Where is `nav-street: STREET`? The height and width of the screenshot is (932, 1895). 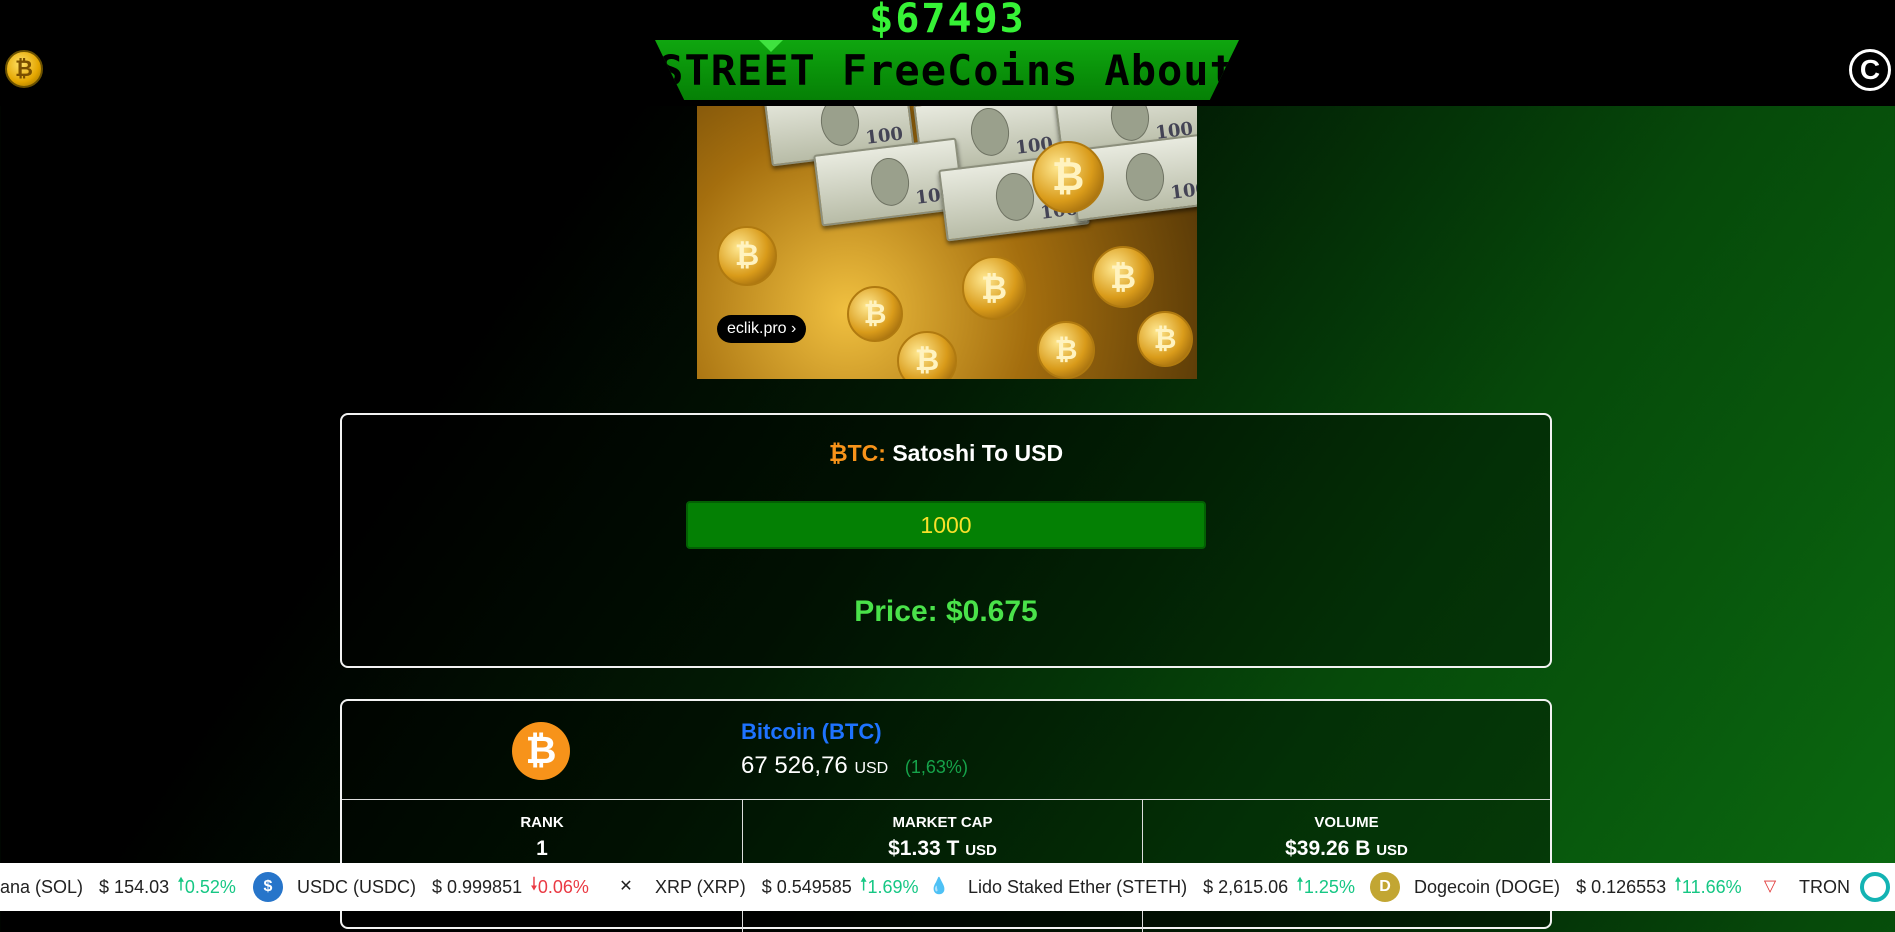 nav-street: STREET is located at coordinates (737, 70).